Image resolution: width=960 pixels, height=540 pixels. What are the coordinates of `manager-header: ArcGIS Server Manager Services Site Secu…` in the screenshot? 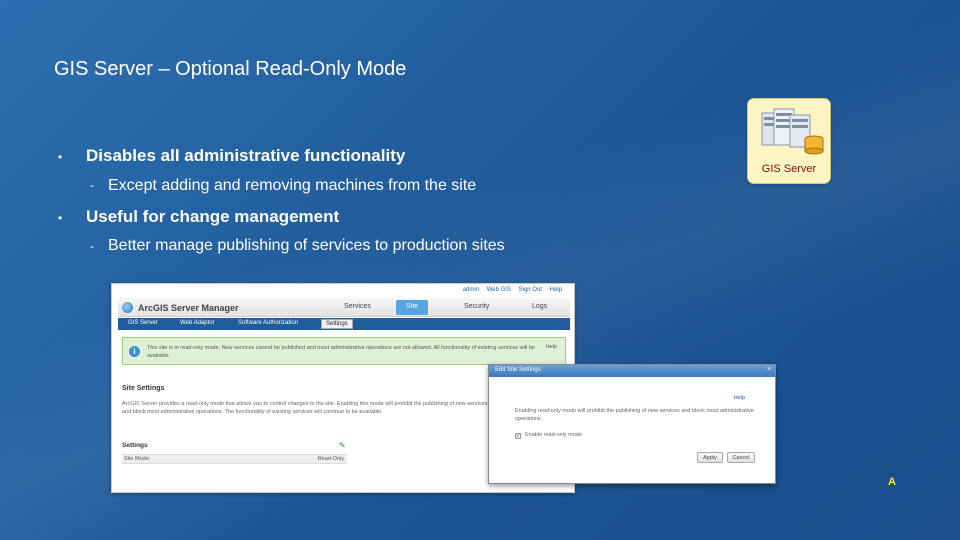 It's located at (344, 307).